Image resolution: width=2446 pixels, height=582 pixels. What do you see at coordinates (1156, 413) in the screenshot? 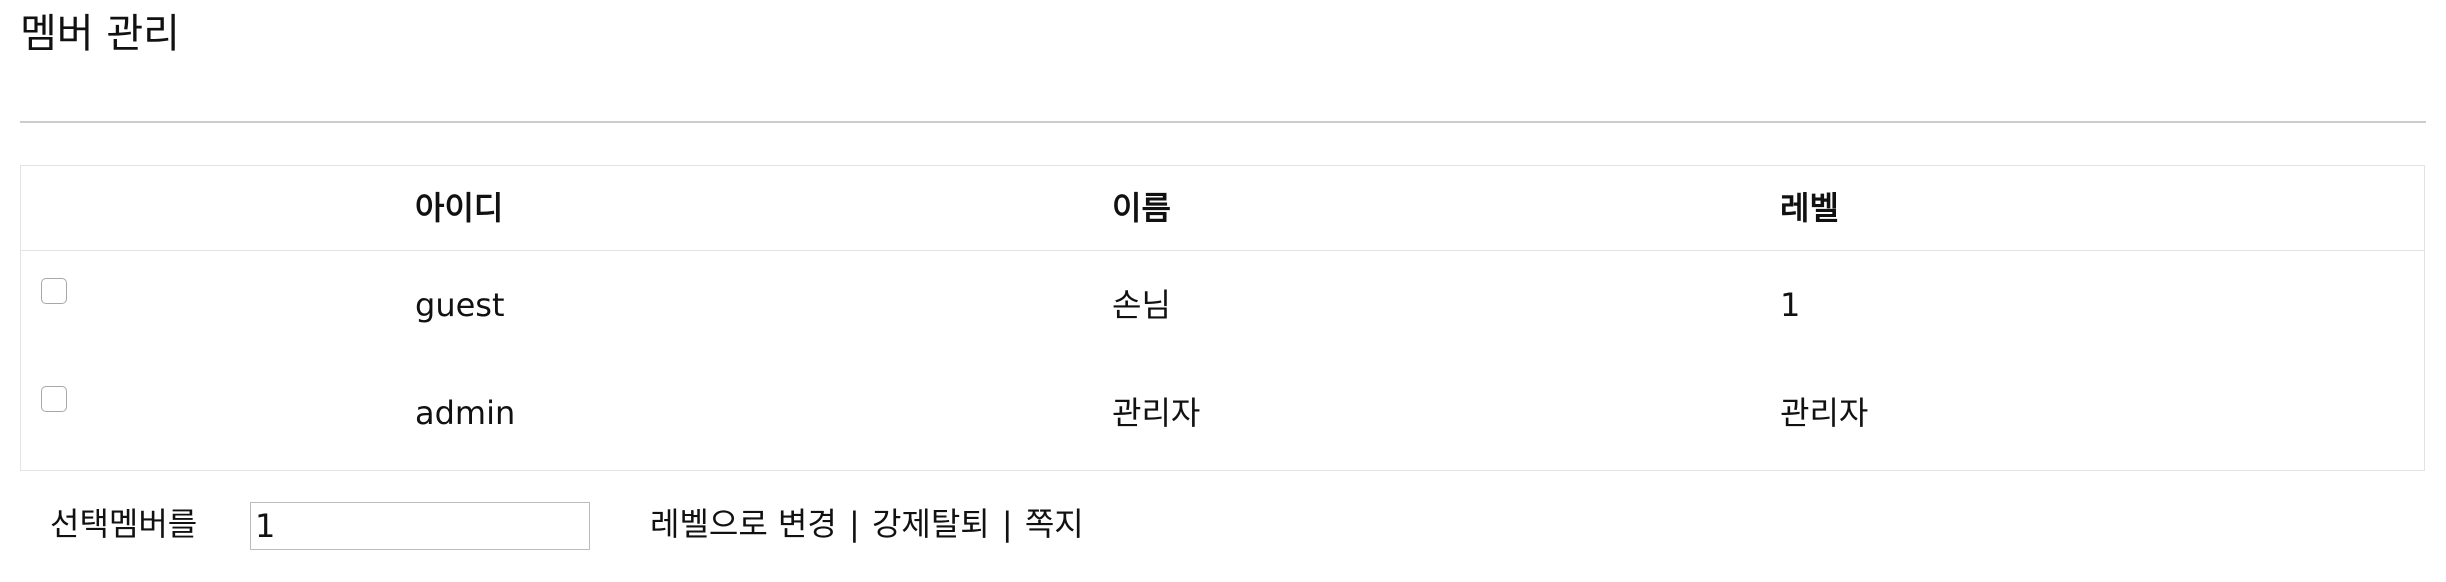
I see `member-name: 관리자` at bounding box center [1156, 413].